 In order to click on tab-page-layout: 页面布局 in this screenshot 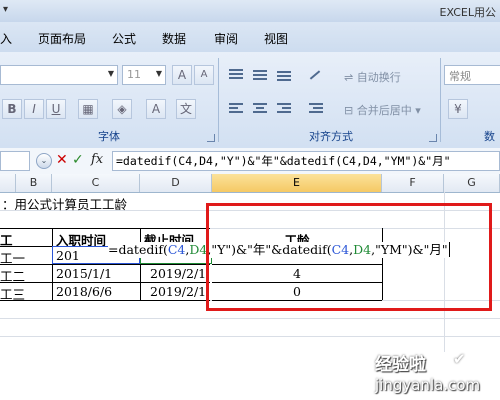, I will do `click(62, 38)`.